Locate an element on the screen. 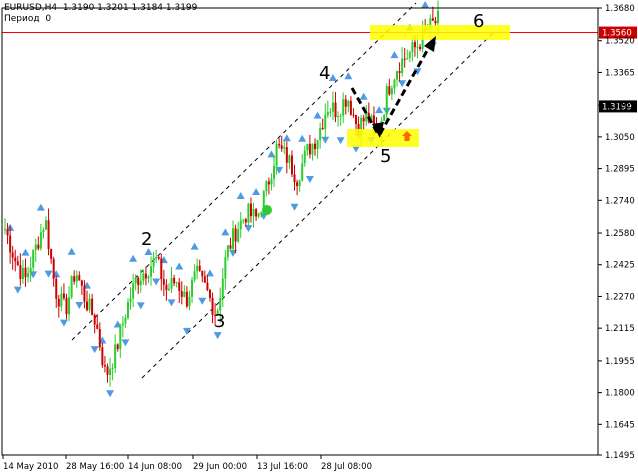  y-tick-label: 1.1800 is located at coordinates (620, 394).